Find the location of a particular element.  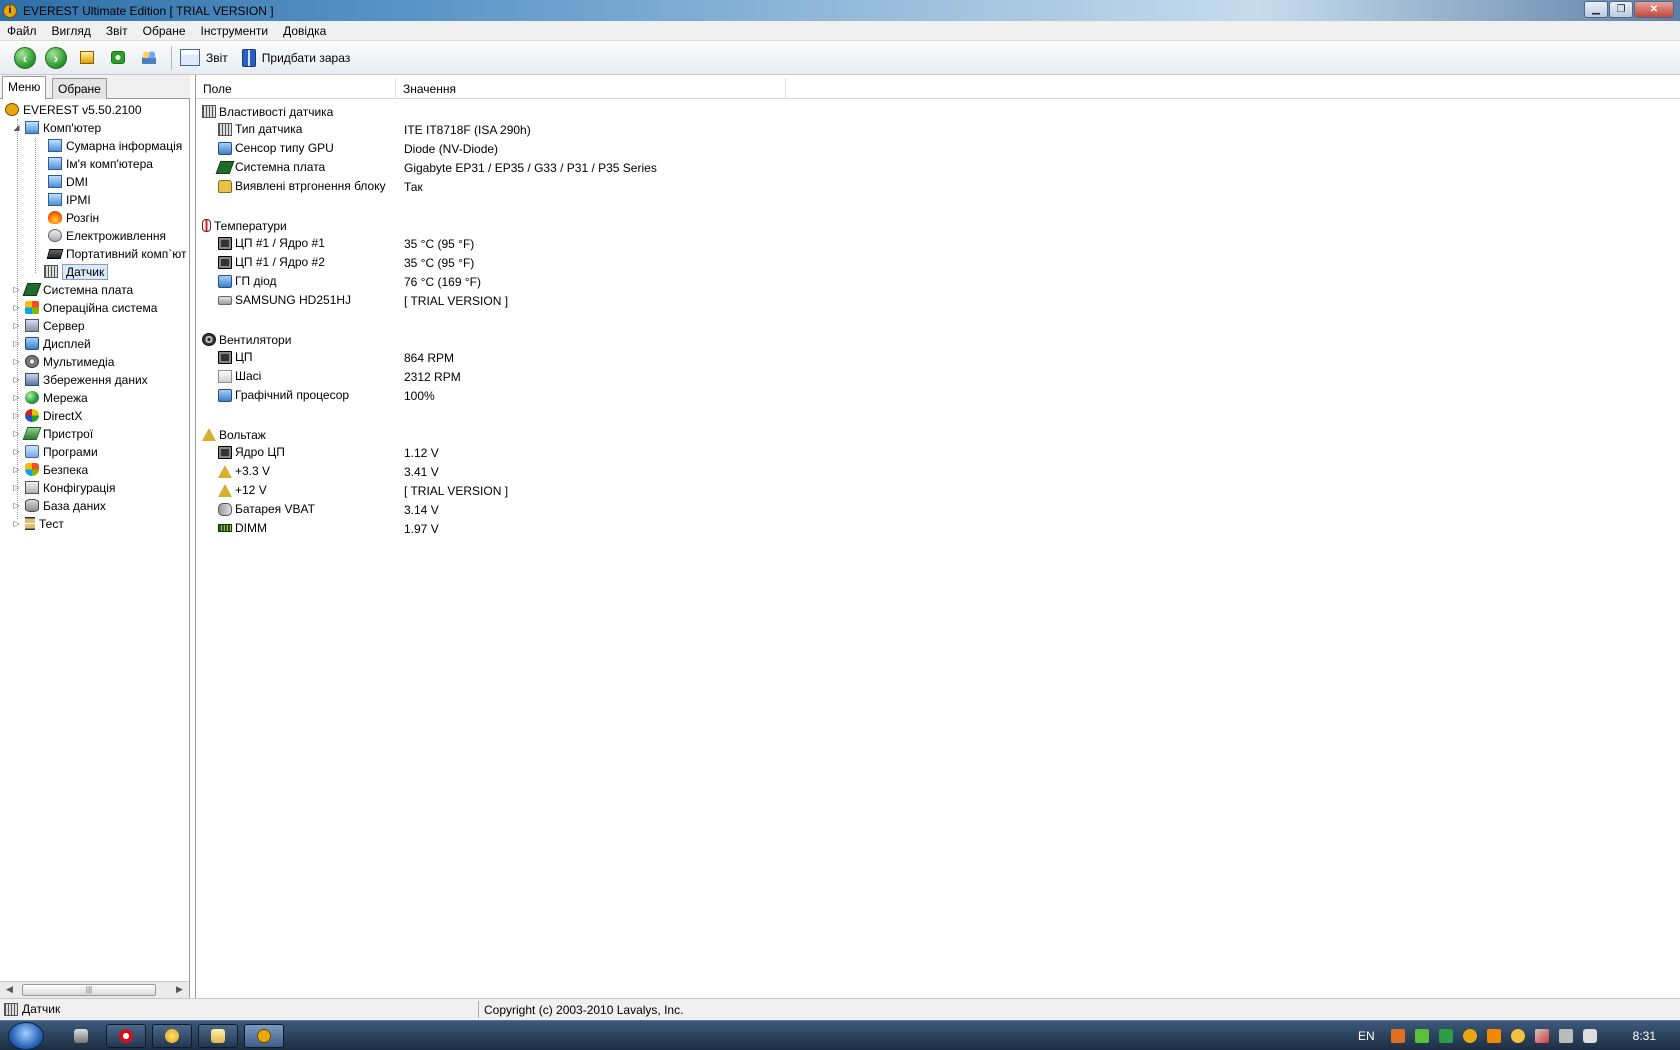

menu-file: Файл is located at coordinates (22, 31).